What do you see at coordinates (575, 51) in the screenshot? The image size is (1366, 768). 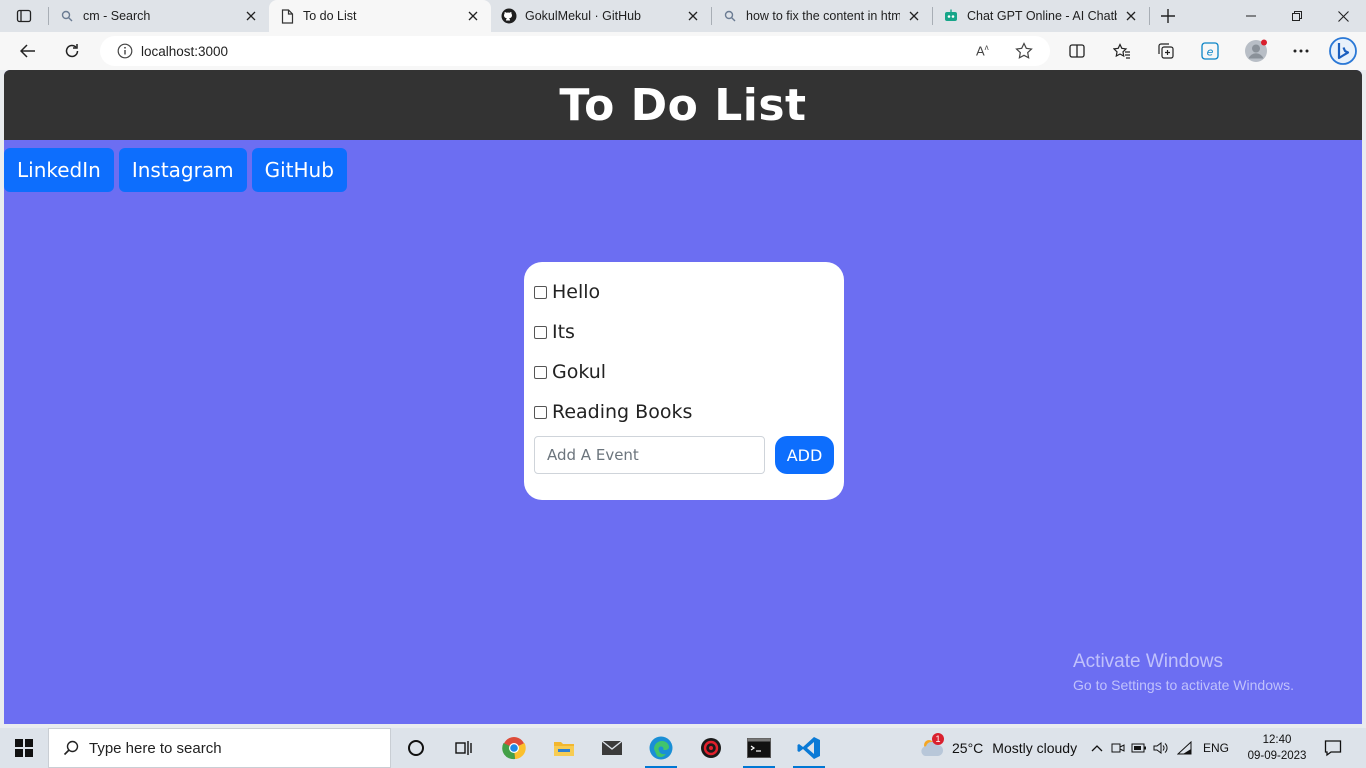 I see `address-bar: localhost:3000 Aʌ` at bounding box center [575, 51].